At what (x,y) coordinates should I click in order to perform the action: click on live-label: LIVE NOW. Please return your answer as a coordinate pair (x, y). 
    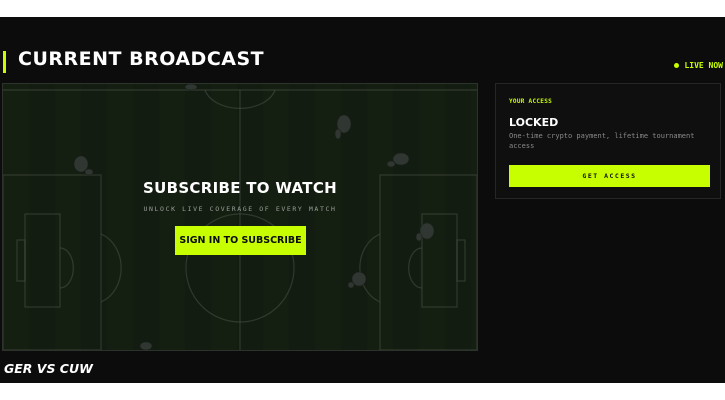
    Looking at the image, I should click on (703, 65).